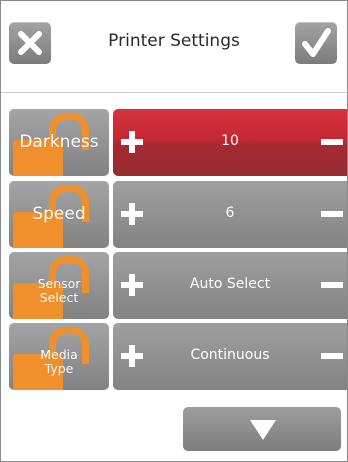  I want to click on setting-value-control: Continuous, so click(230, 356).